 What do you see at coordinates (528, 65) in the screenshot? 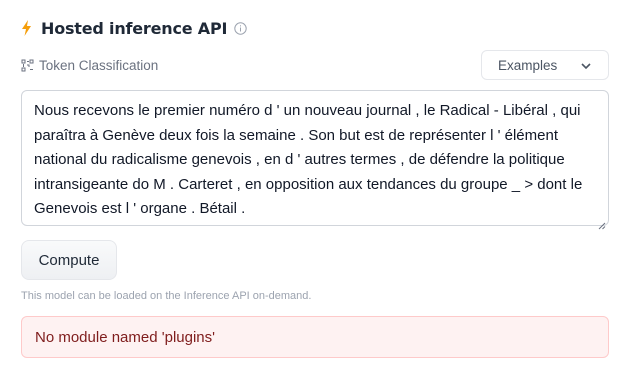
I see `examples-label: Examples` at bounding box center [528, 65].